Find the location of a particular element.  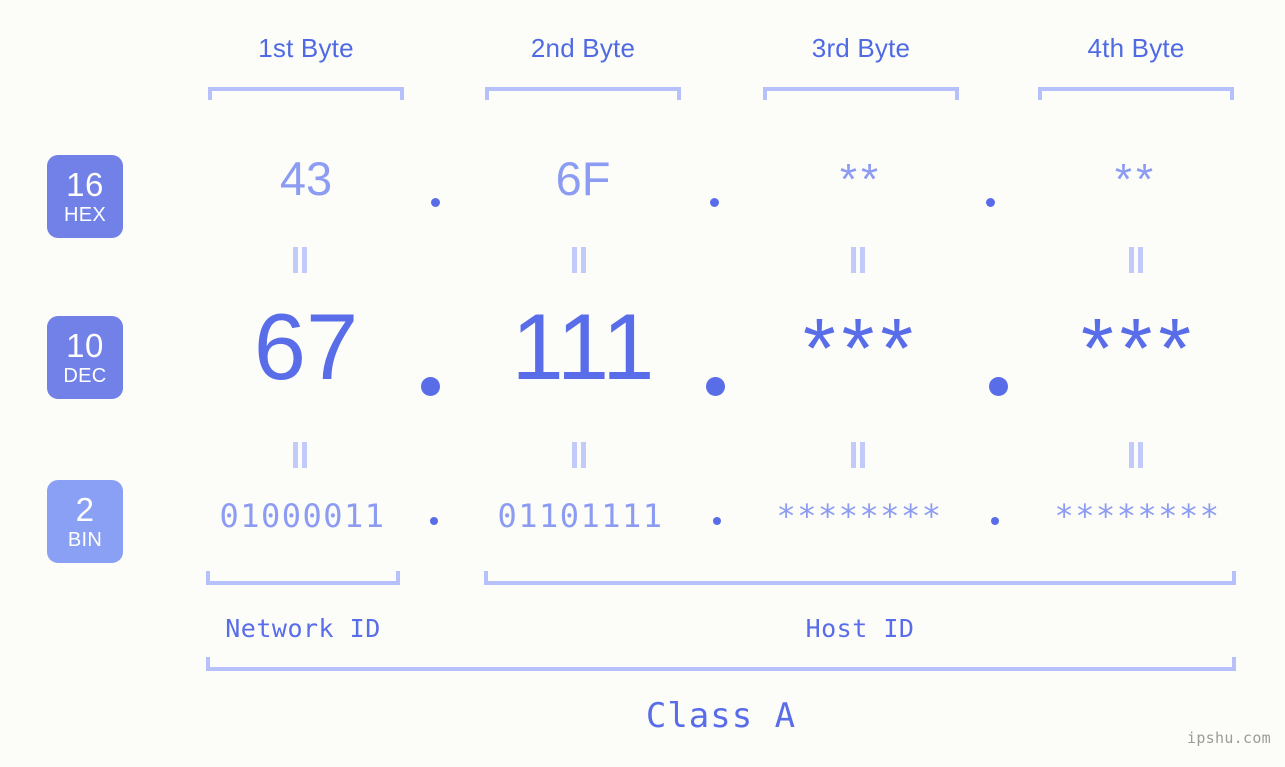

base-badge-bin-number: 2 is located at coordinates (85, 510).